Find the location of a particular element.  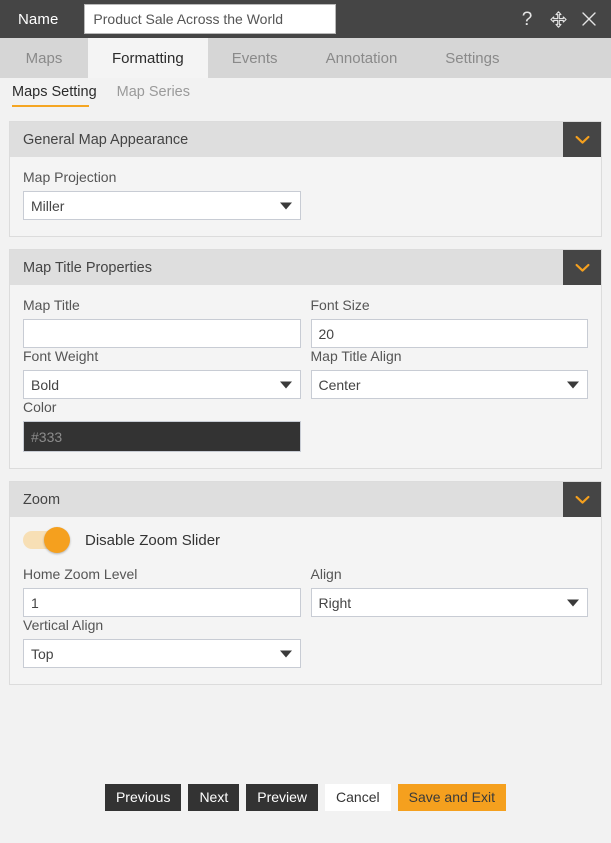

map-title-align-label: Map Title Align is located at coordinates (356, 356).